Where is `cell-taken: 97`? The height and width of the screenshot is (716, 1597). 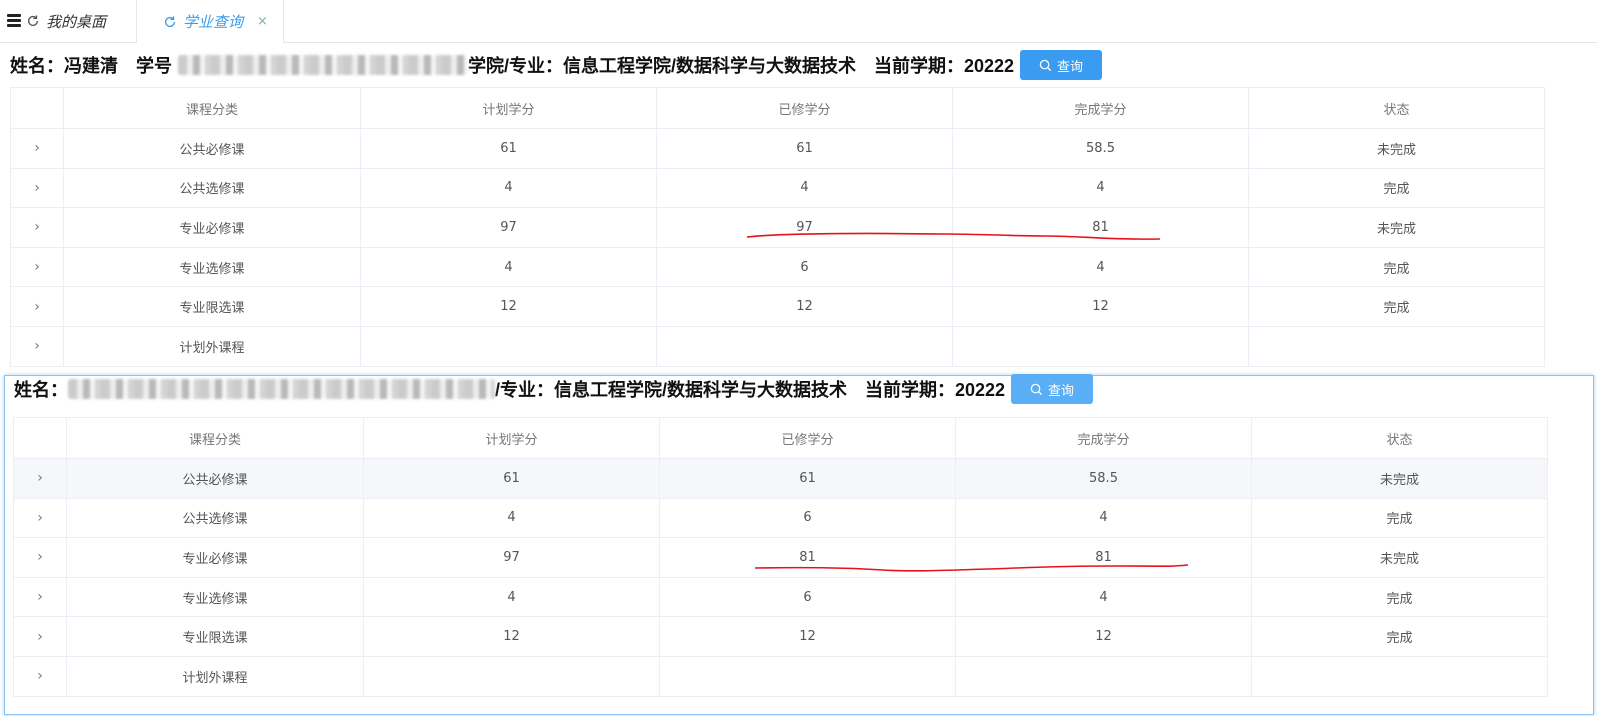 cell-taken: 97 is located at coordinates (804, 227).